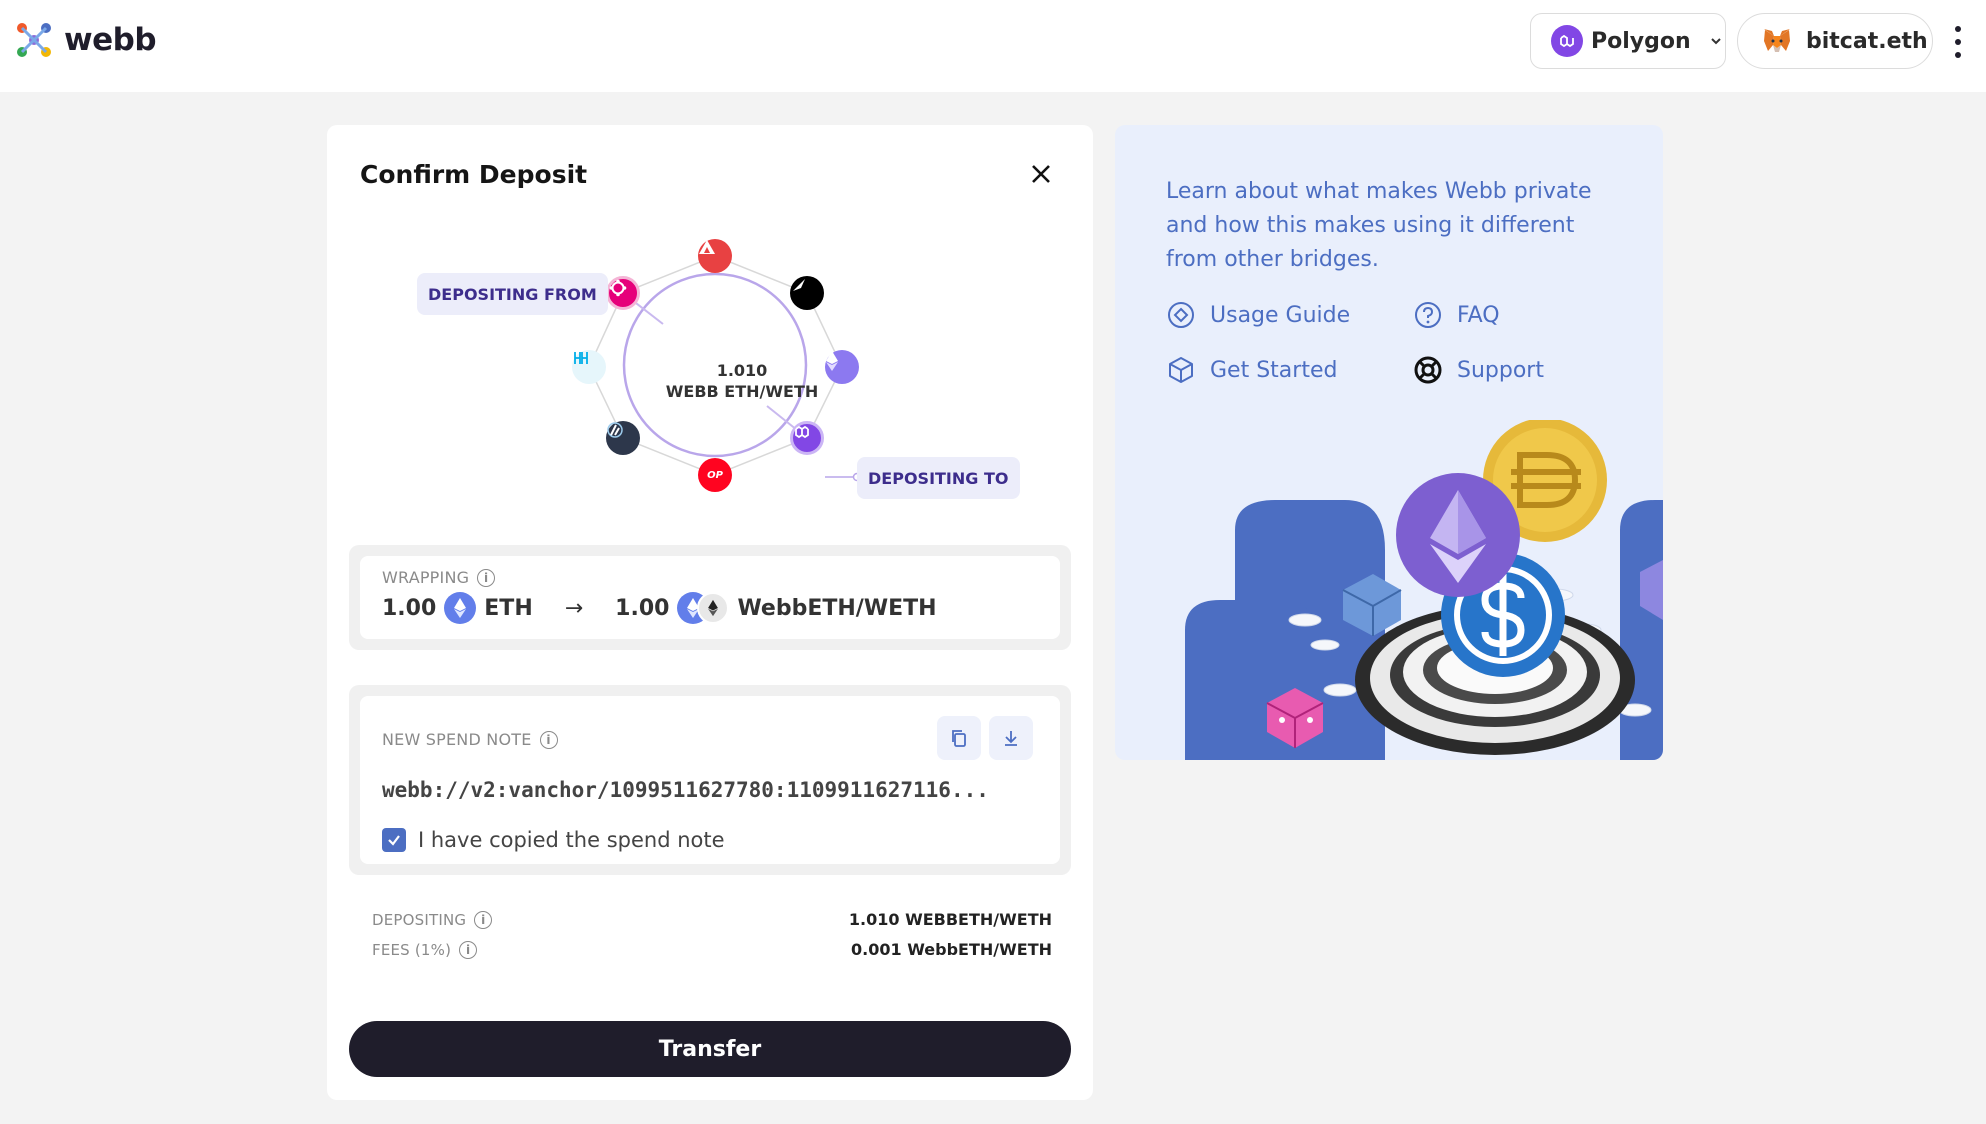  I want to click on depositing-to-label: DEPOSITING TO, so click(938, 478).